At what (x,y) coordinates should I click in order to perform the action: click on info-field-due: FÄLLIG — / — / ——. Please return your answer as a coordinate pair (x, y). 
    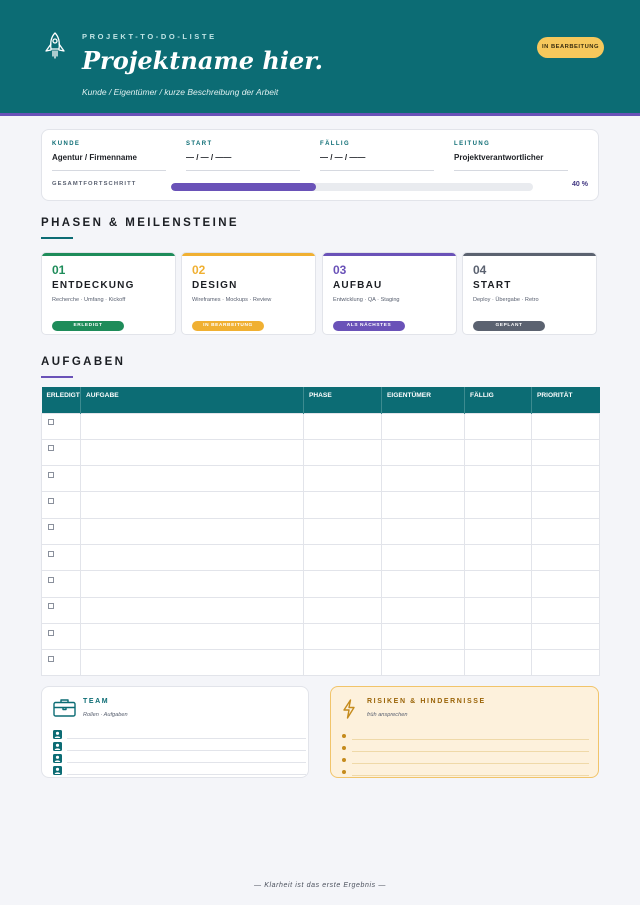
    Looking at the image, I should click on (377, 156).